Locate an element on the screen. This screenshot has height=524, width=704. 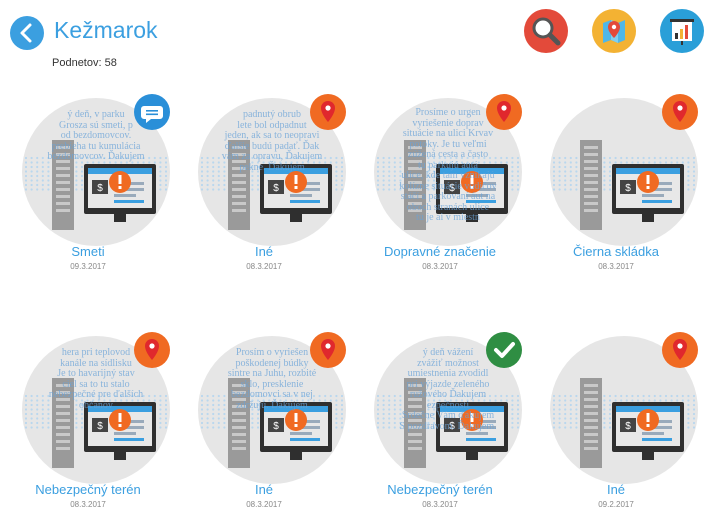
report-description-line: ulice, kde tam vznikajú is located at coordinates (448, 175).